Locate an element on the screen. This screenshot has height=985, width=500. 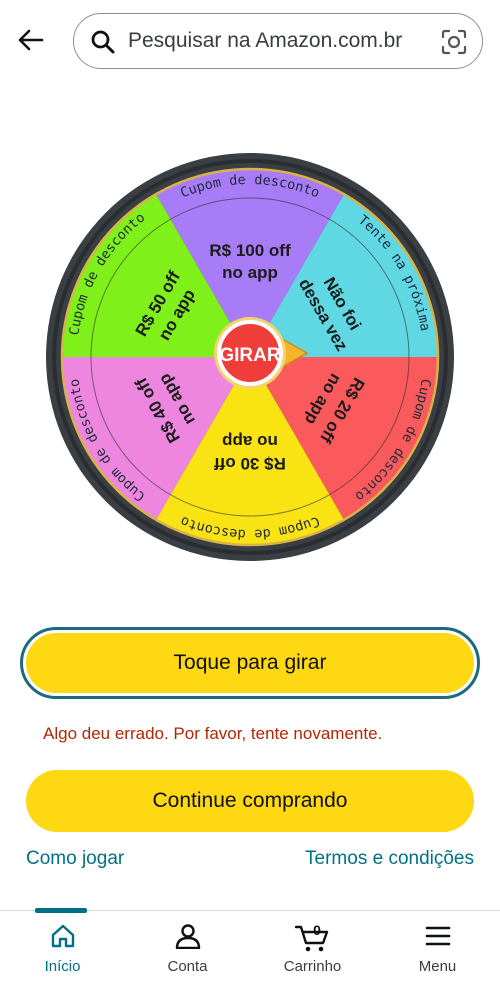
nav-menu-label: Menu is located at coordinates (437, 966).